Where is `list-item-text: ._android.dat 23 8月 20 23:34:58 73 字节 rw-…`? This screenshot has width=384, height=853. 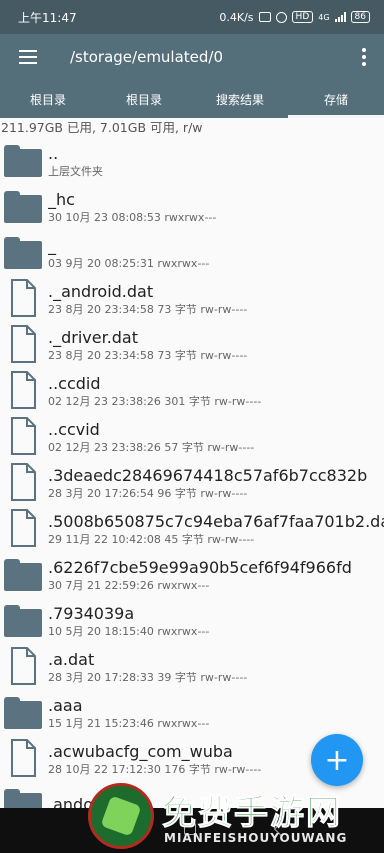
list-item-text: ._android.dat 23 8月 20 23:34:58 73 字节 rw-… is located at coordinates (147, 299).